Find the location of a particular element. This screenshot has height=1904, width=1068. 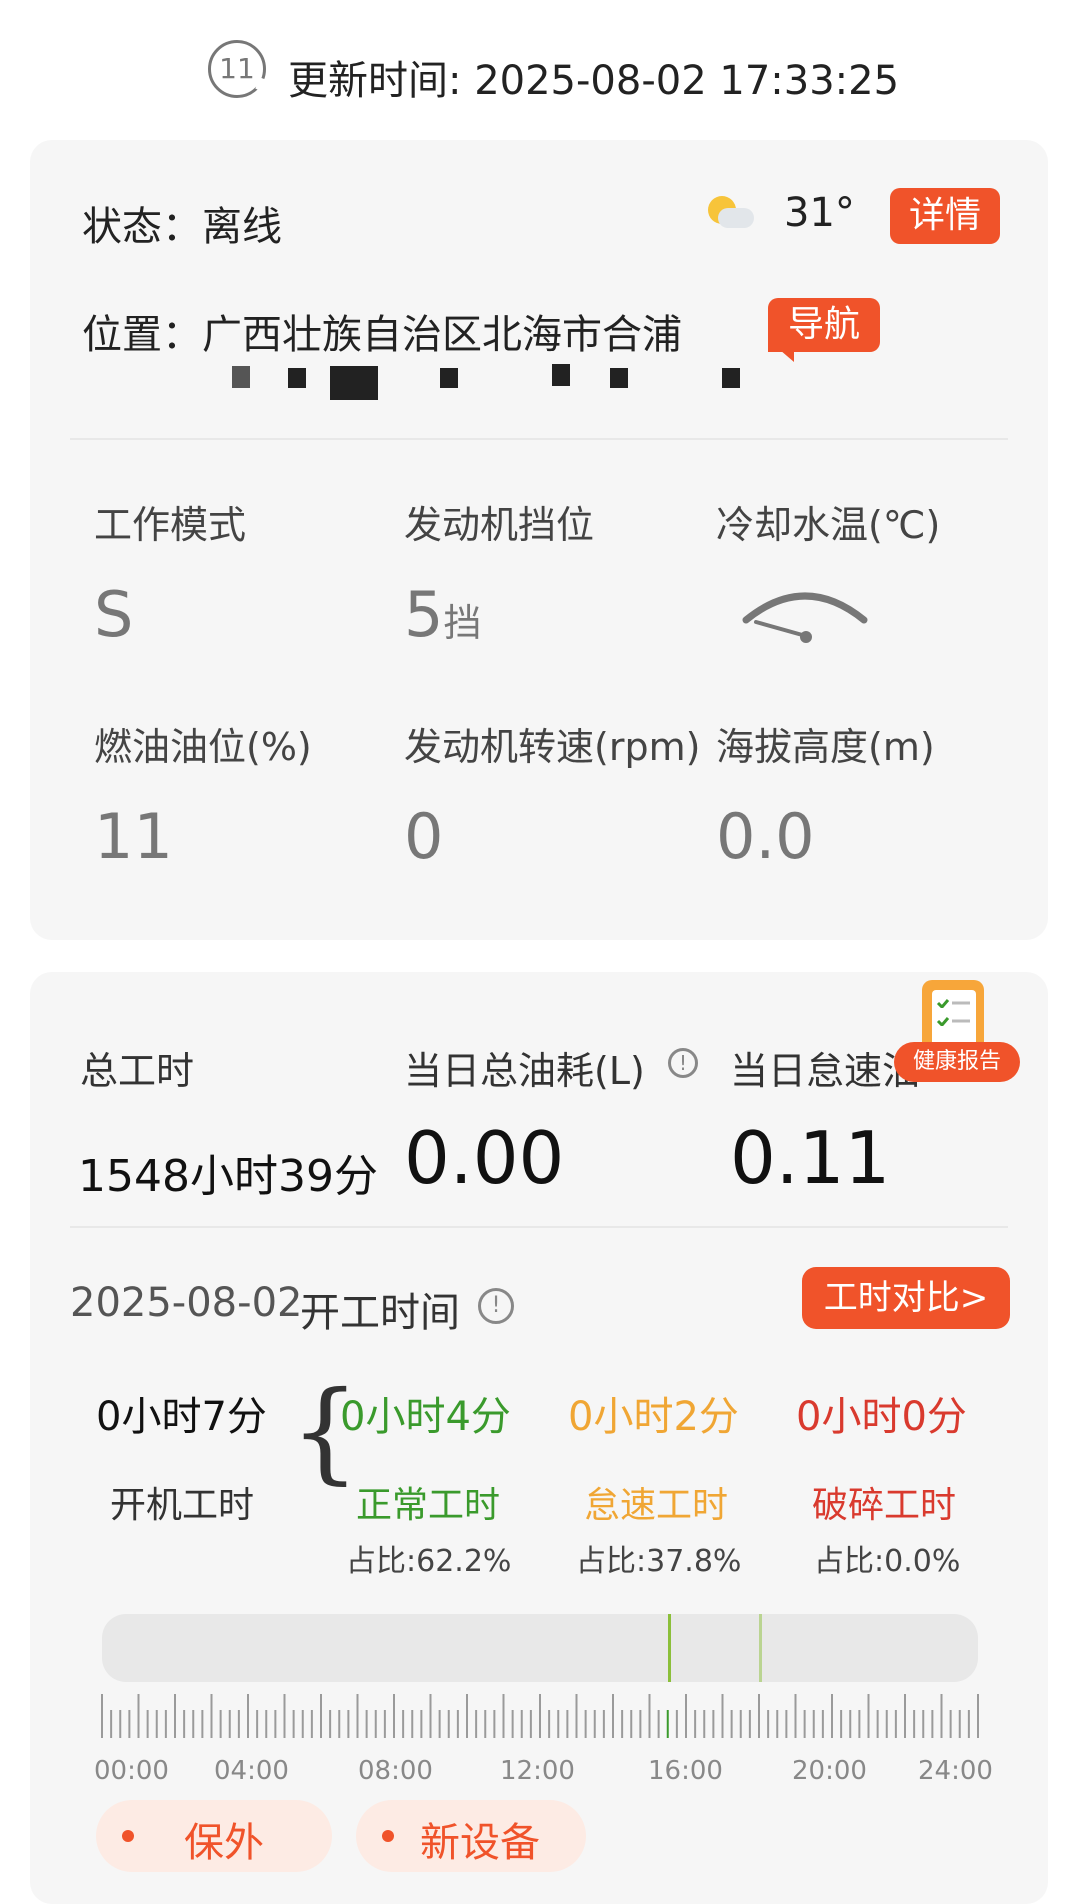

status-text: 状态：离线 is located at coordinates (182, 227).